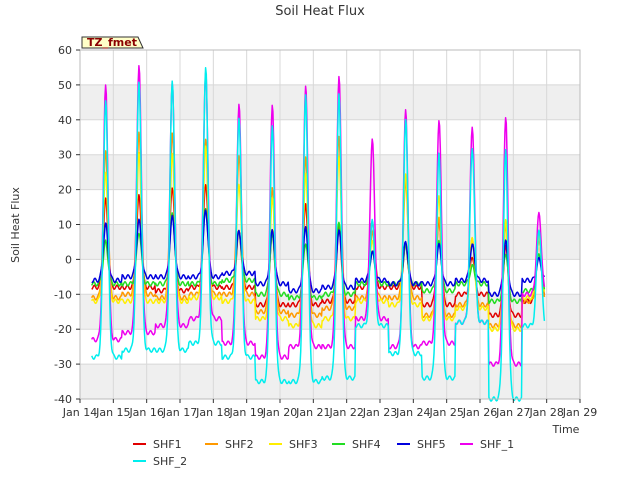 The width and height of the screenshot is (640, 480). Describe the element at coordinates (566, 429) in the screenshot. I see `x-axis-label: Time` at that location.